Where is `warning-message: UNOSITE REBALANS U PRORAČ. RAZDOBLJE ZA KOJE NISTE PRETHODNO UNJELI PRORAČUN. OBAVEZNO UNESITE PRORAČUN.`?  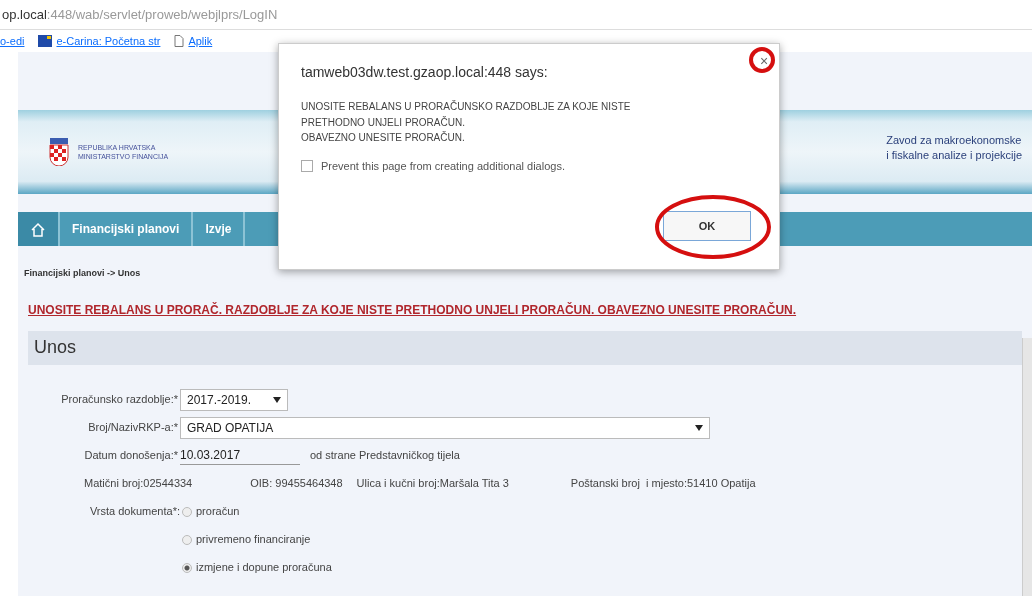
warning-message: UNOSITE REBALANS U PRORAČ. RAZDOBLJE ZA KOJE NISTE PRETHODNO UNJELI PRORAČUN. OBAVEZNO UNESITE PRORAČUN. is located at coordinates (412, 309).